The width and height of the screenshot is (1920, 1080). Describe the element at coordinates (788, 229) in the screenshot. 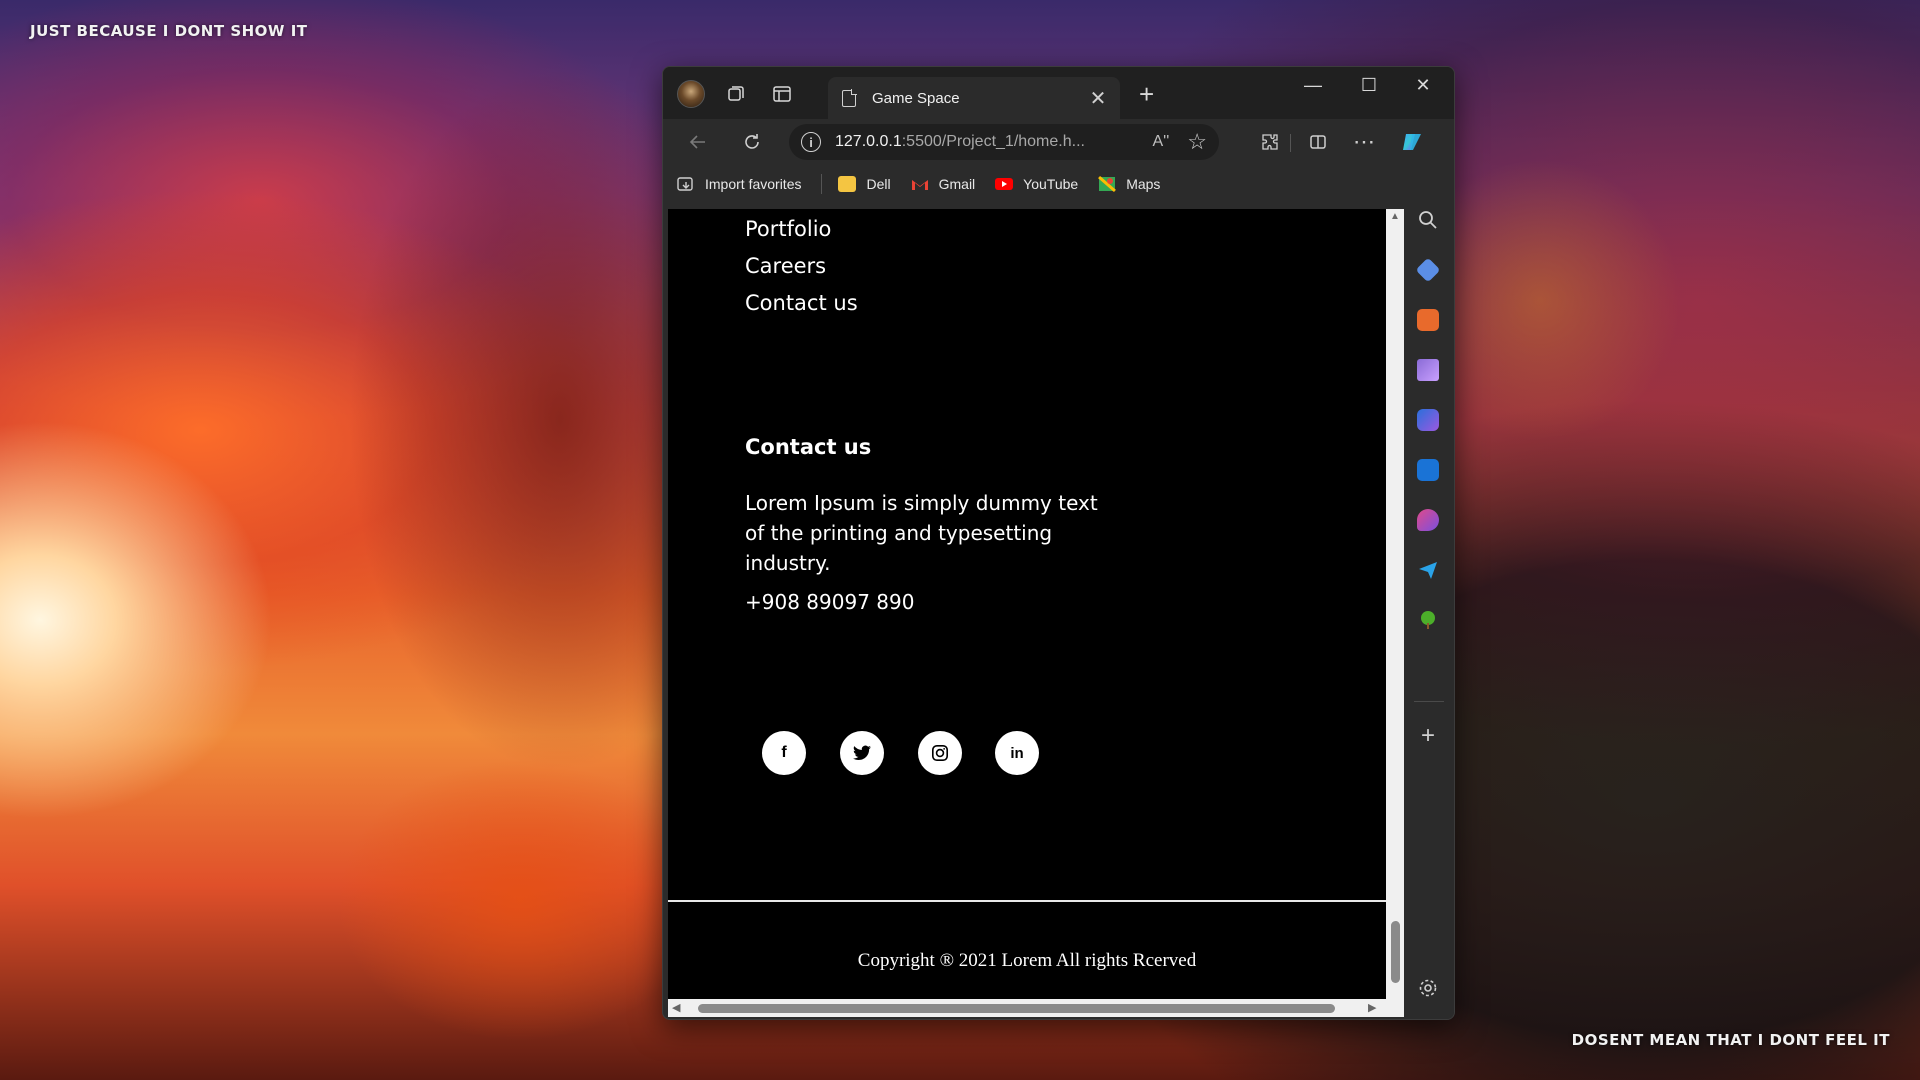

I see `footer-link-portfolio: Portfolio` at that location.